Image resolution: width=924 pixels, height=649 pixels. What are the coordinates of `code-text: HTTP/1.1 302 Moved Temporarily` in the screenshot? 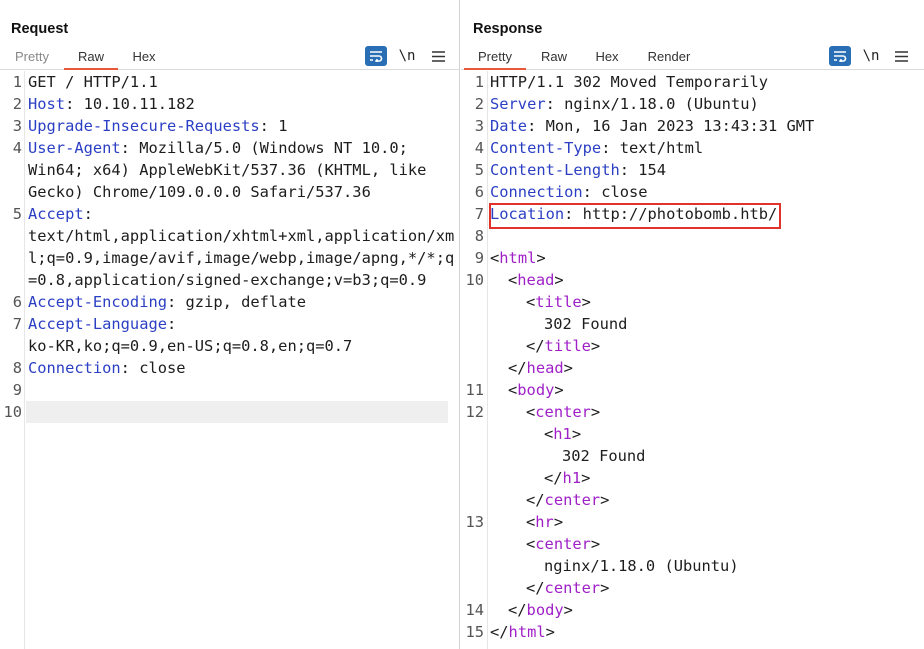 It's located at (629, 82).